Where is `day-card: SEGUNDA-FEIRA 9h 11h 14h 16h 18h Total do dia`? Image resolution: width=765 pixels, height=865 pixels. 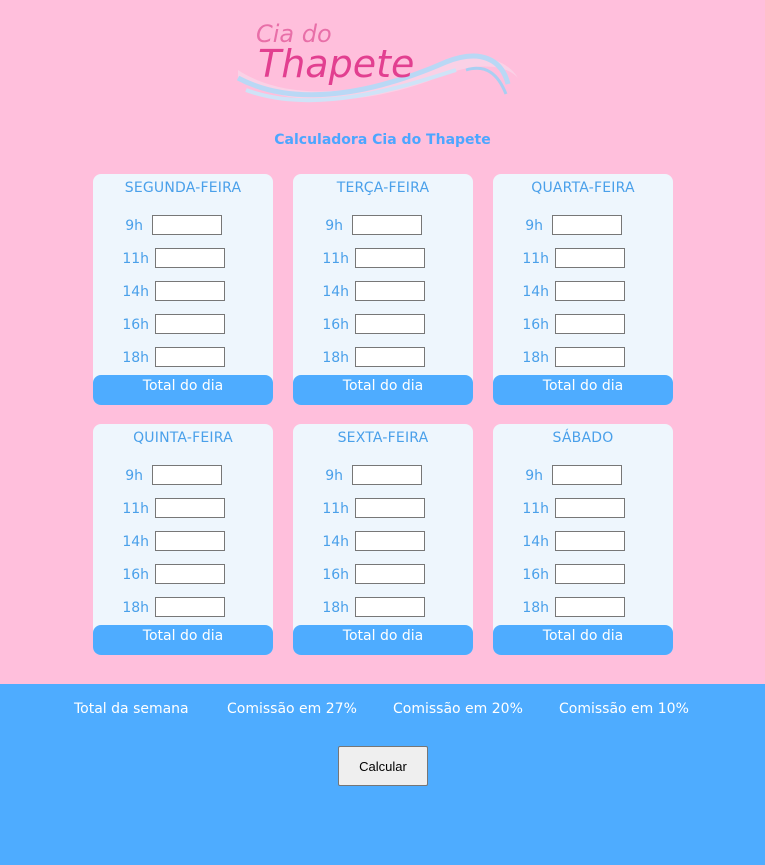
day-card: SEGUNDA-FEIRA 9h 11h 14h 16h 18h Total do dia is located at coordinates (183, 289).